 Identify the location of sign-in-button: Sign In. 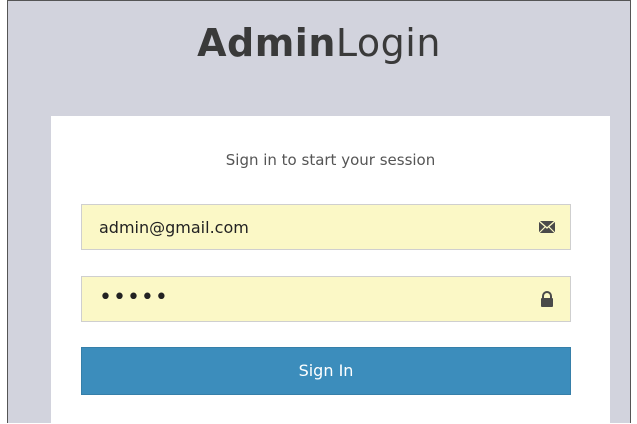
(326, 371).